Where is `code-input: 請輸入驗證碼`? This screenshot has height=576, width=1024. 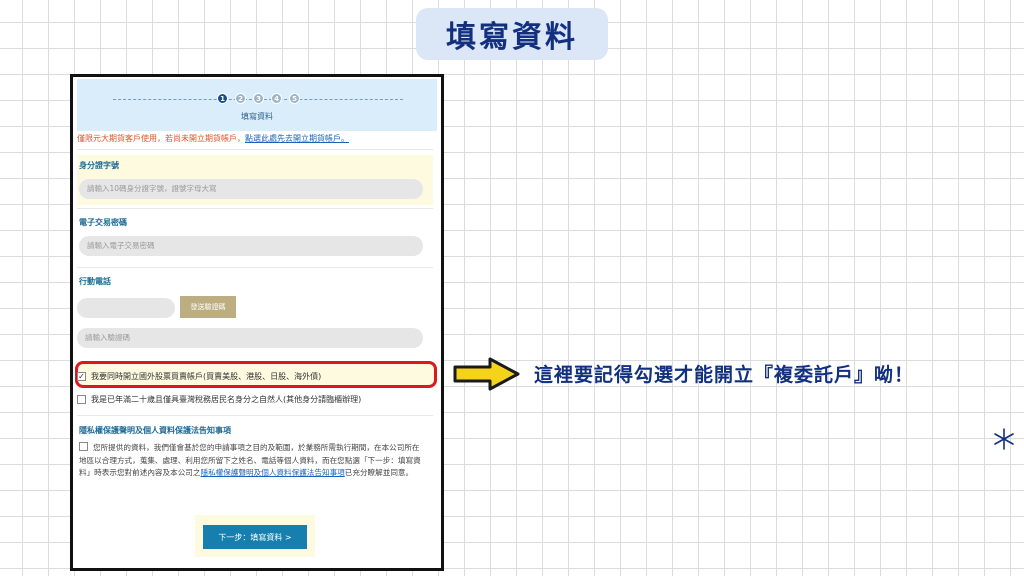 code-input: 請輸入驗證碼 is located at coordinates (250, 338).